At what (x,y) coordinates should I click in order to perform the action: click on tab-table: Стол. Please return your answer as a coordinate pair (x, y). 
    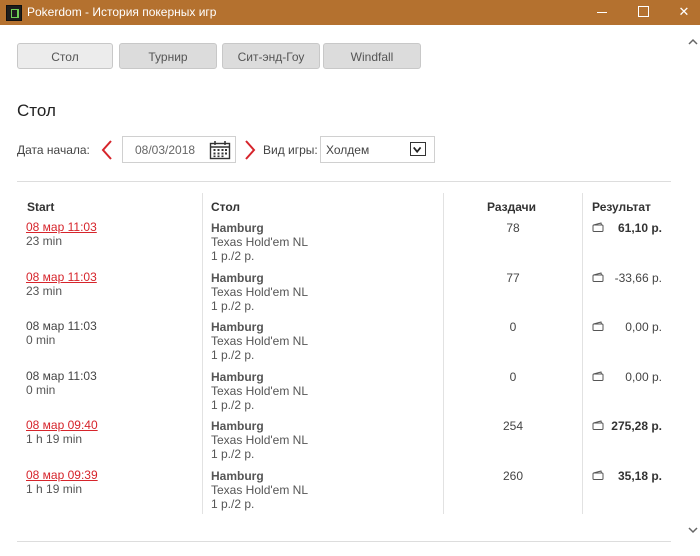
    Looking at the image, I should click on (65, 56).